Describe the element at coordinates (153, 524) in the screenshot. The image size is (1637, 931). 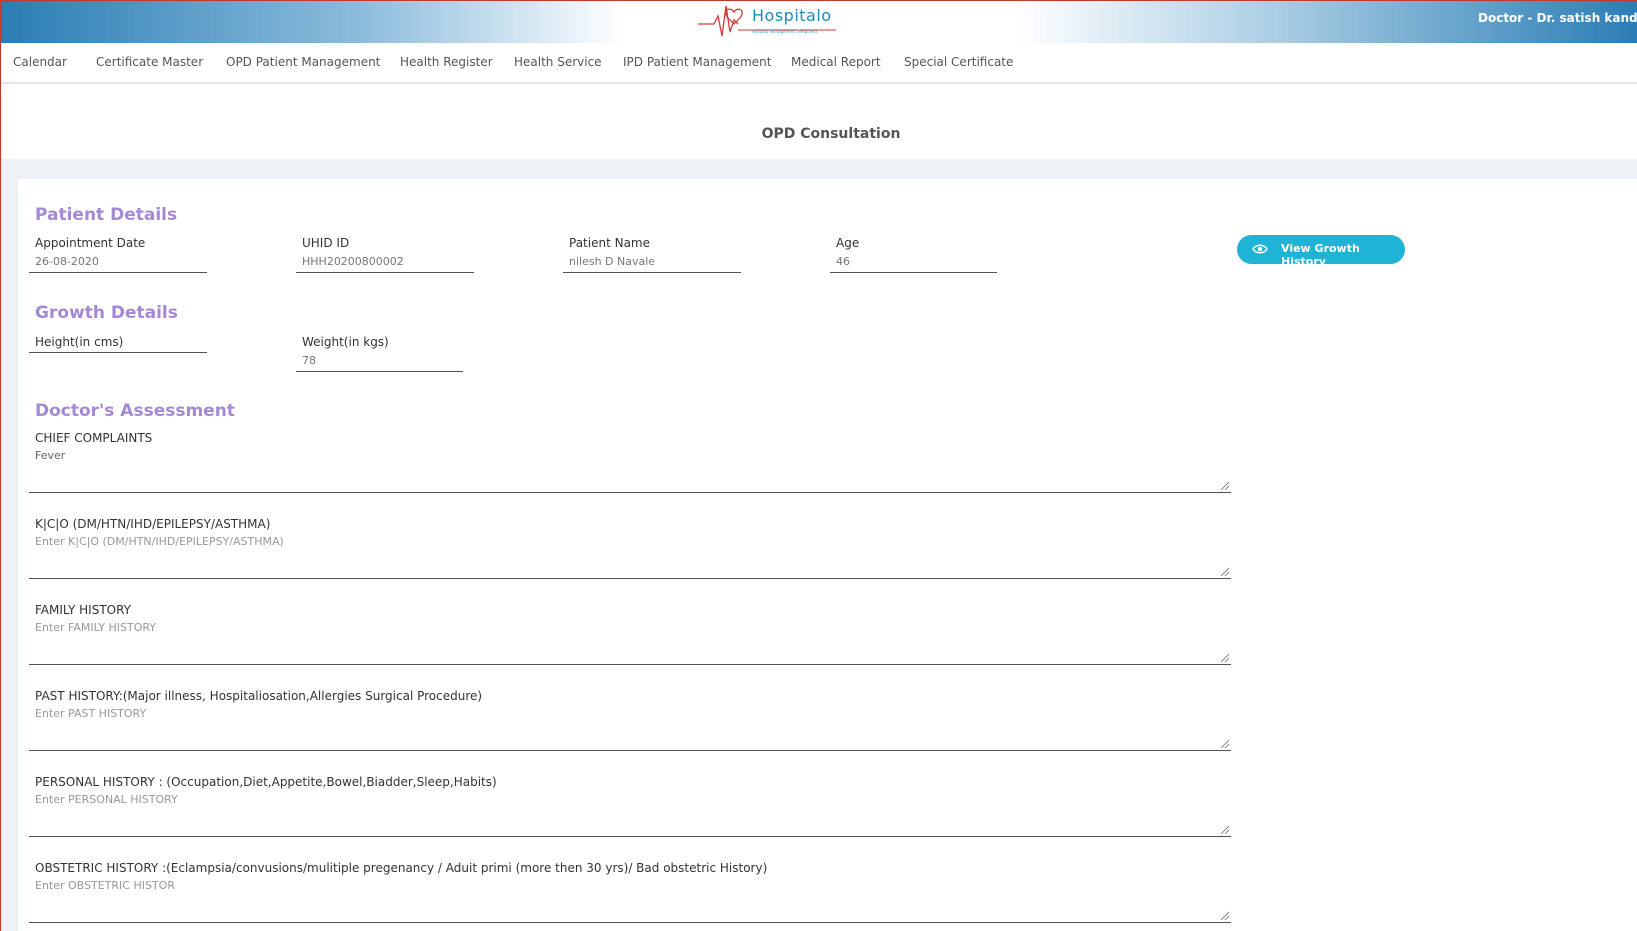
I see `kco-label: K|C|O (DM/HTN/IHD/EPILEPSY/ASTHMA)` at that location.